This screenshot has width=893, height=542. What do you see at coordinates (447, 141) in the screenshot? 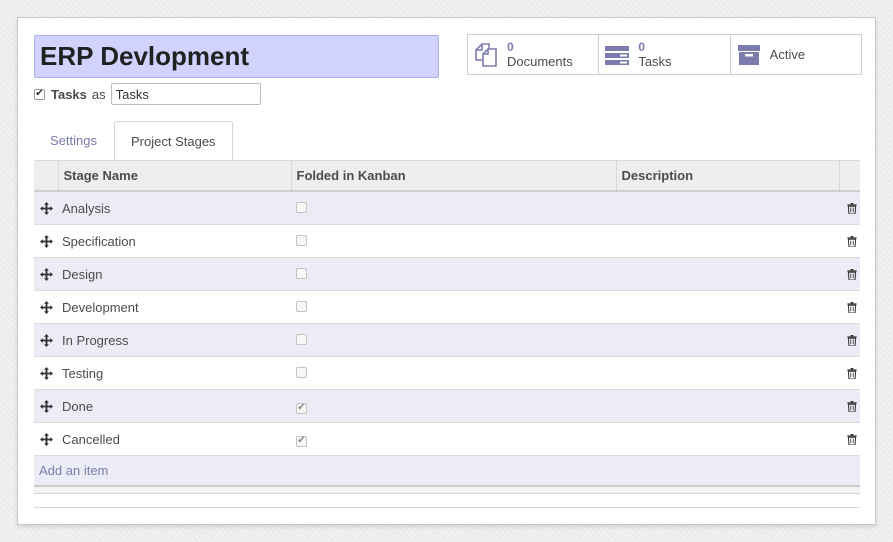
I see `notebook-tabs: Settings Project Stages` at bounding box center [447, 141].